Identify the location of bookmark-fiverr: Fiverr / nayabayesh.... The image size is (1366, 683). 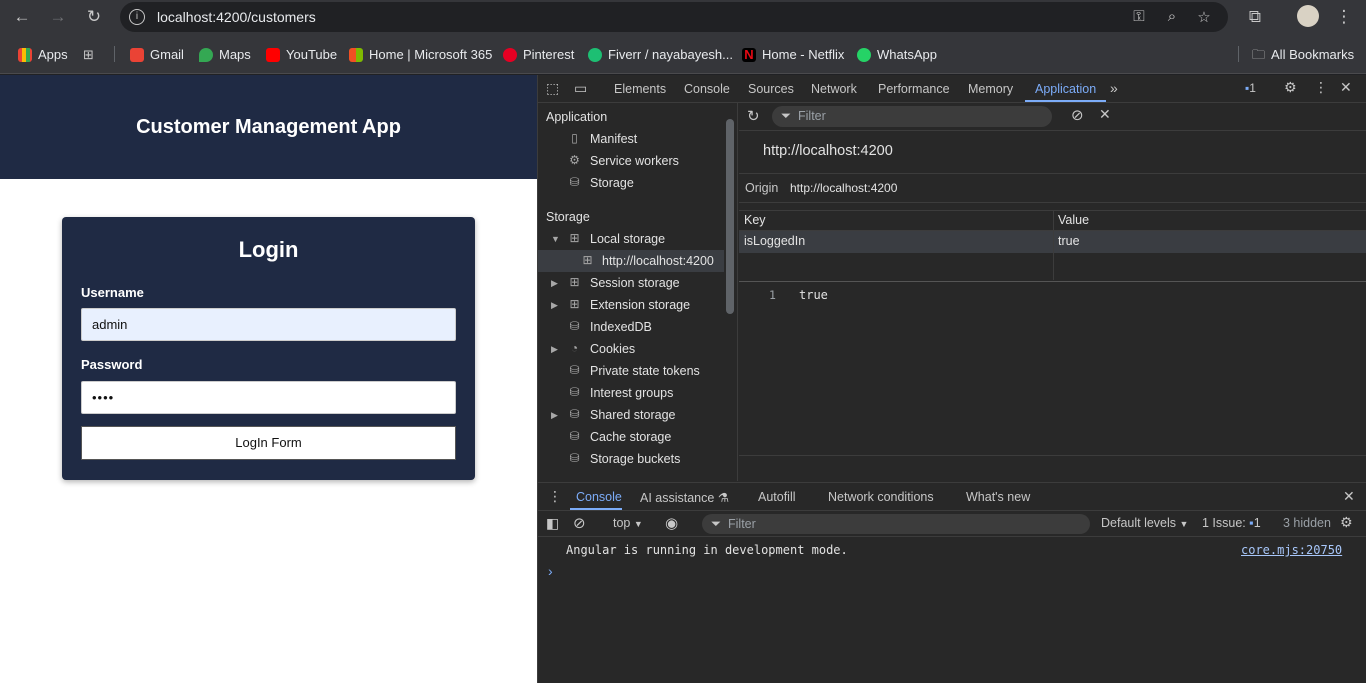
(660, 55).